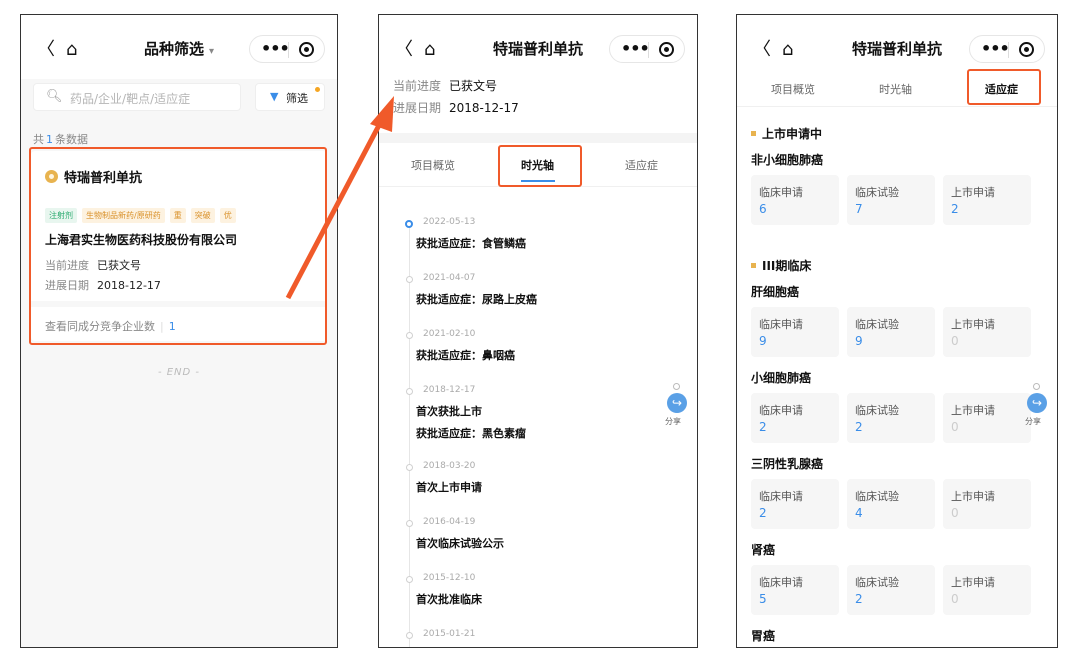 This screenshot has height=663, width=1080. I want to click on filter-button: ▼ 筛选, so click(290, 97).